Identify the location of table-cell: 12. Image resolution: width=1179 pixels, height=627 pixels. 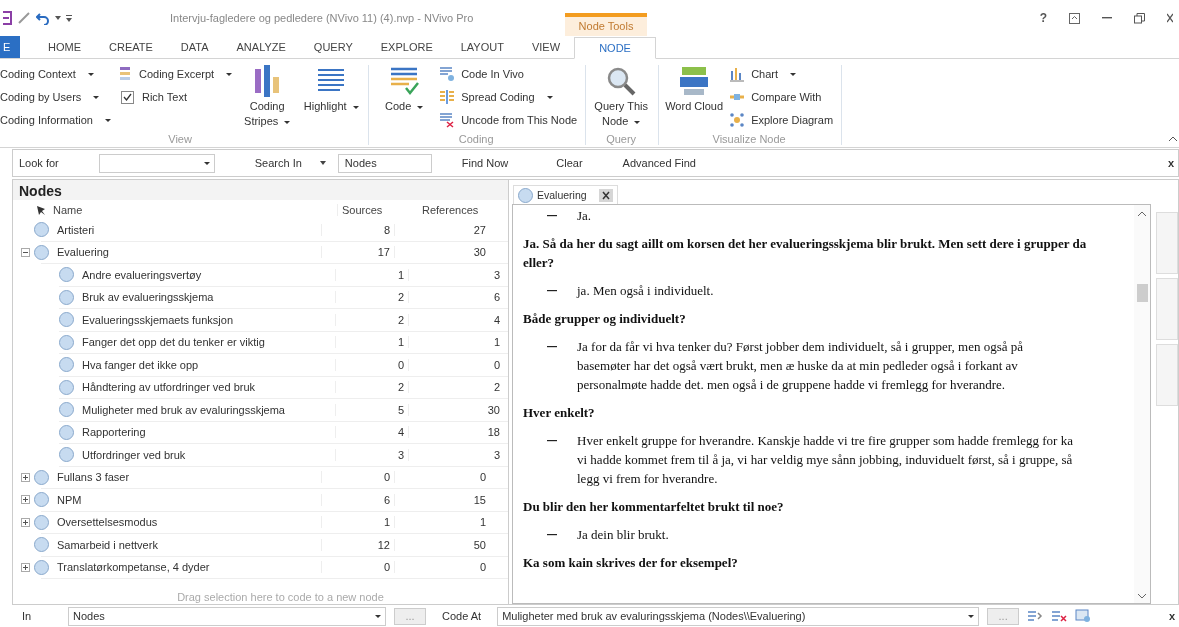
(357, 544).